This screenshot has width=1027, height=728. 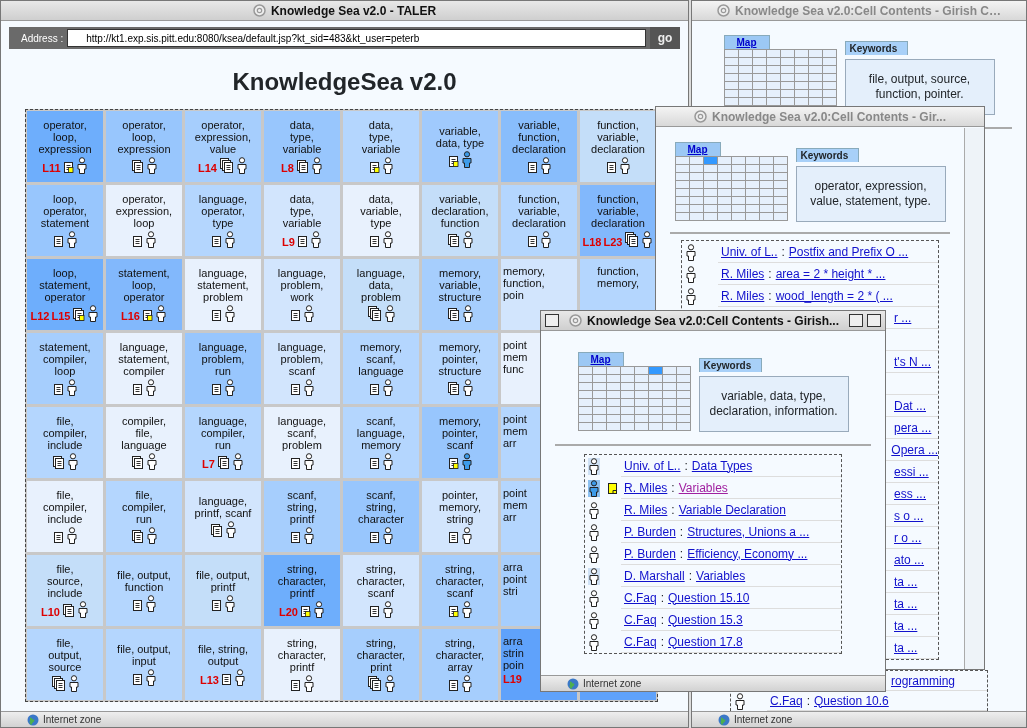 I want to click on grid-cell: compiler, file, language, so click(x=144, y=442).